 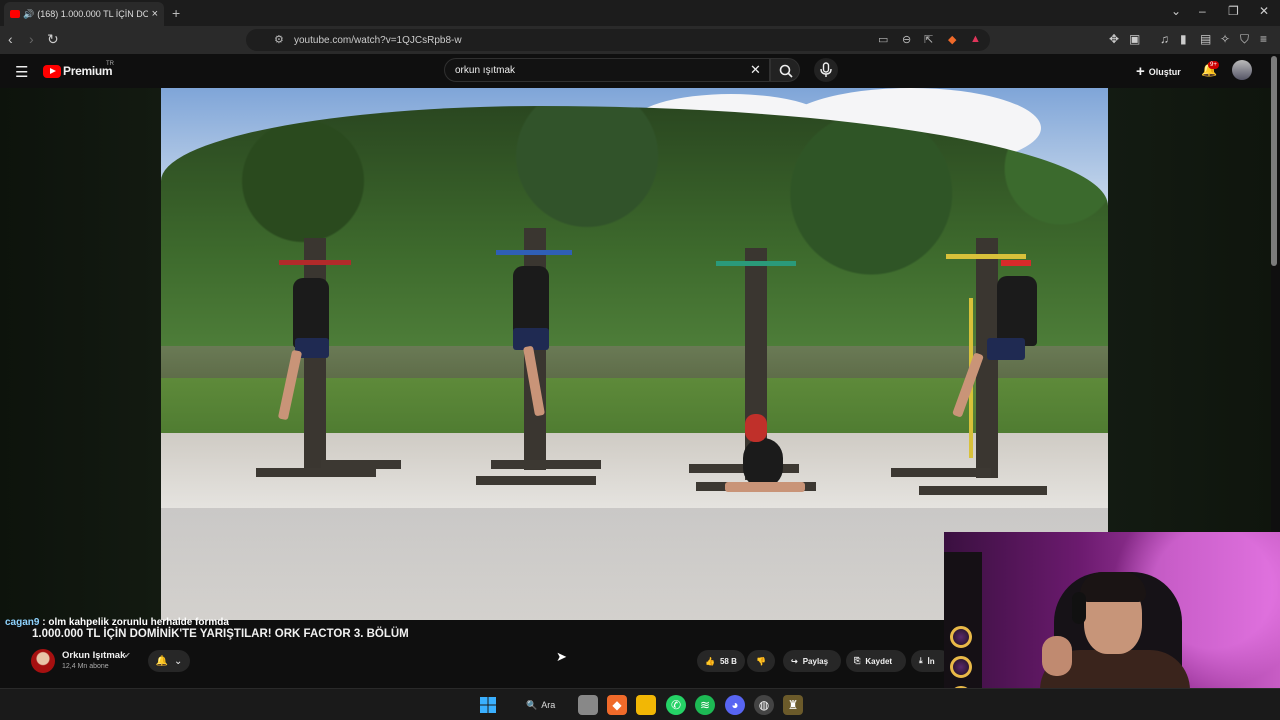 What do you see at coordinates (1274, 161) in the screenshot?
I see `page-scrollbar` at bounding box center [1274, 161].